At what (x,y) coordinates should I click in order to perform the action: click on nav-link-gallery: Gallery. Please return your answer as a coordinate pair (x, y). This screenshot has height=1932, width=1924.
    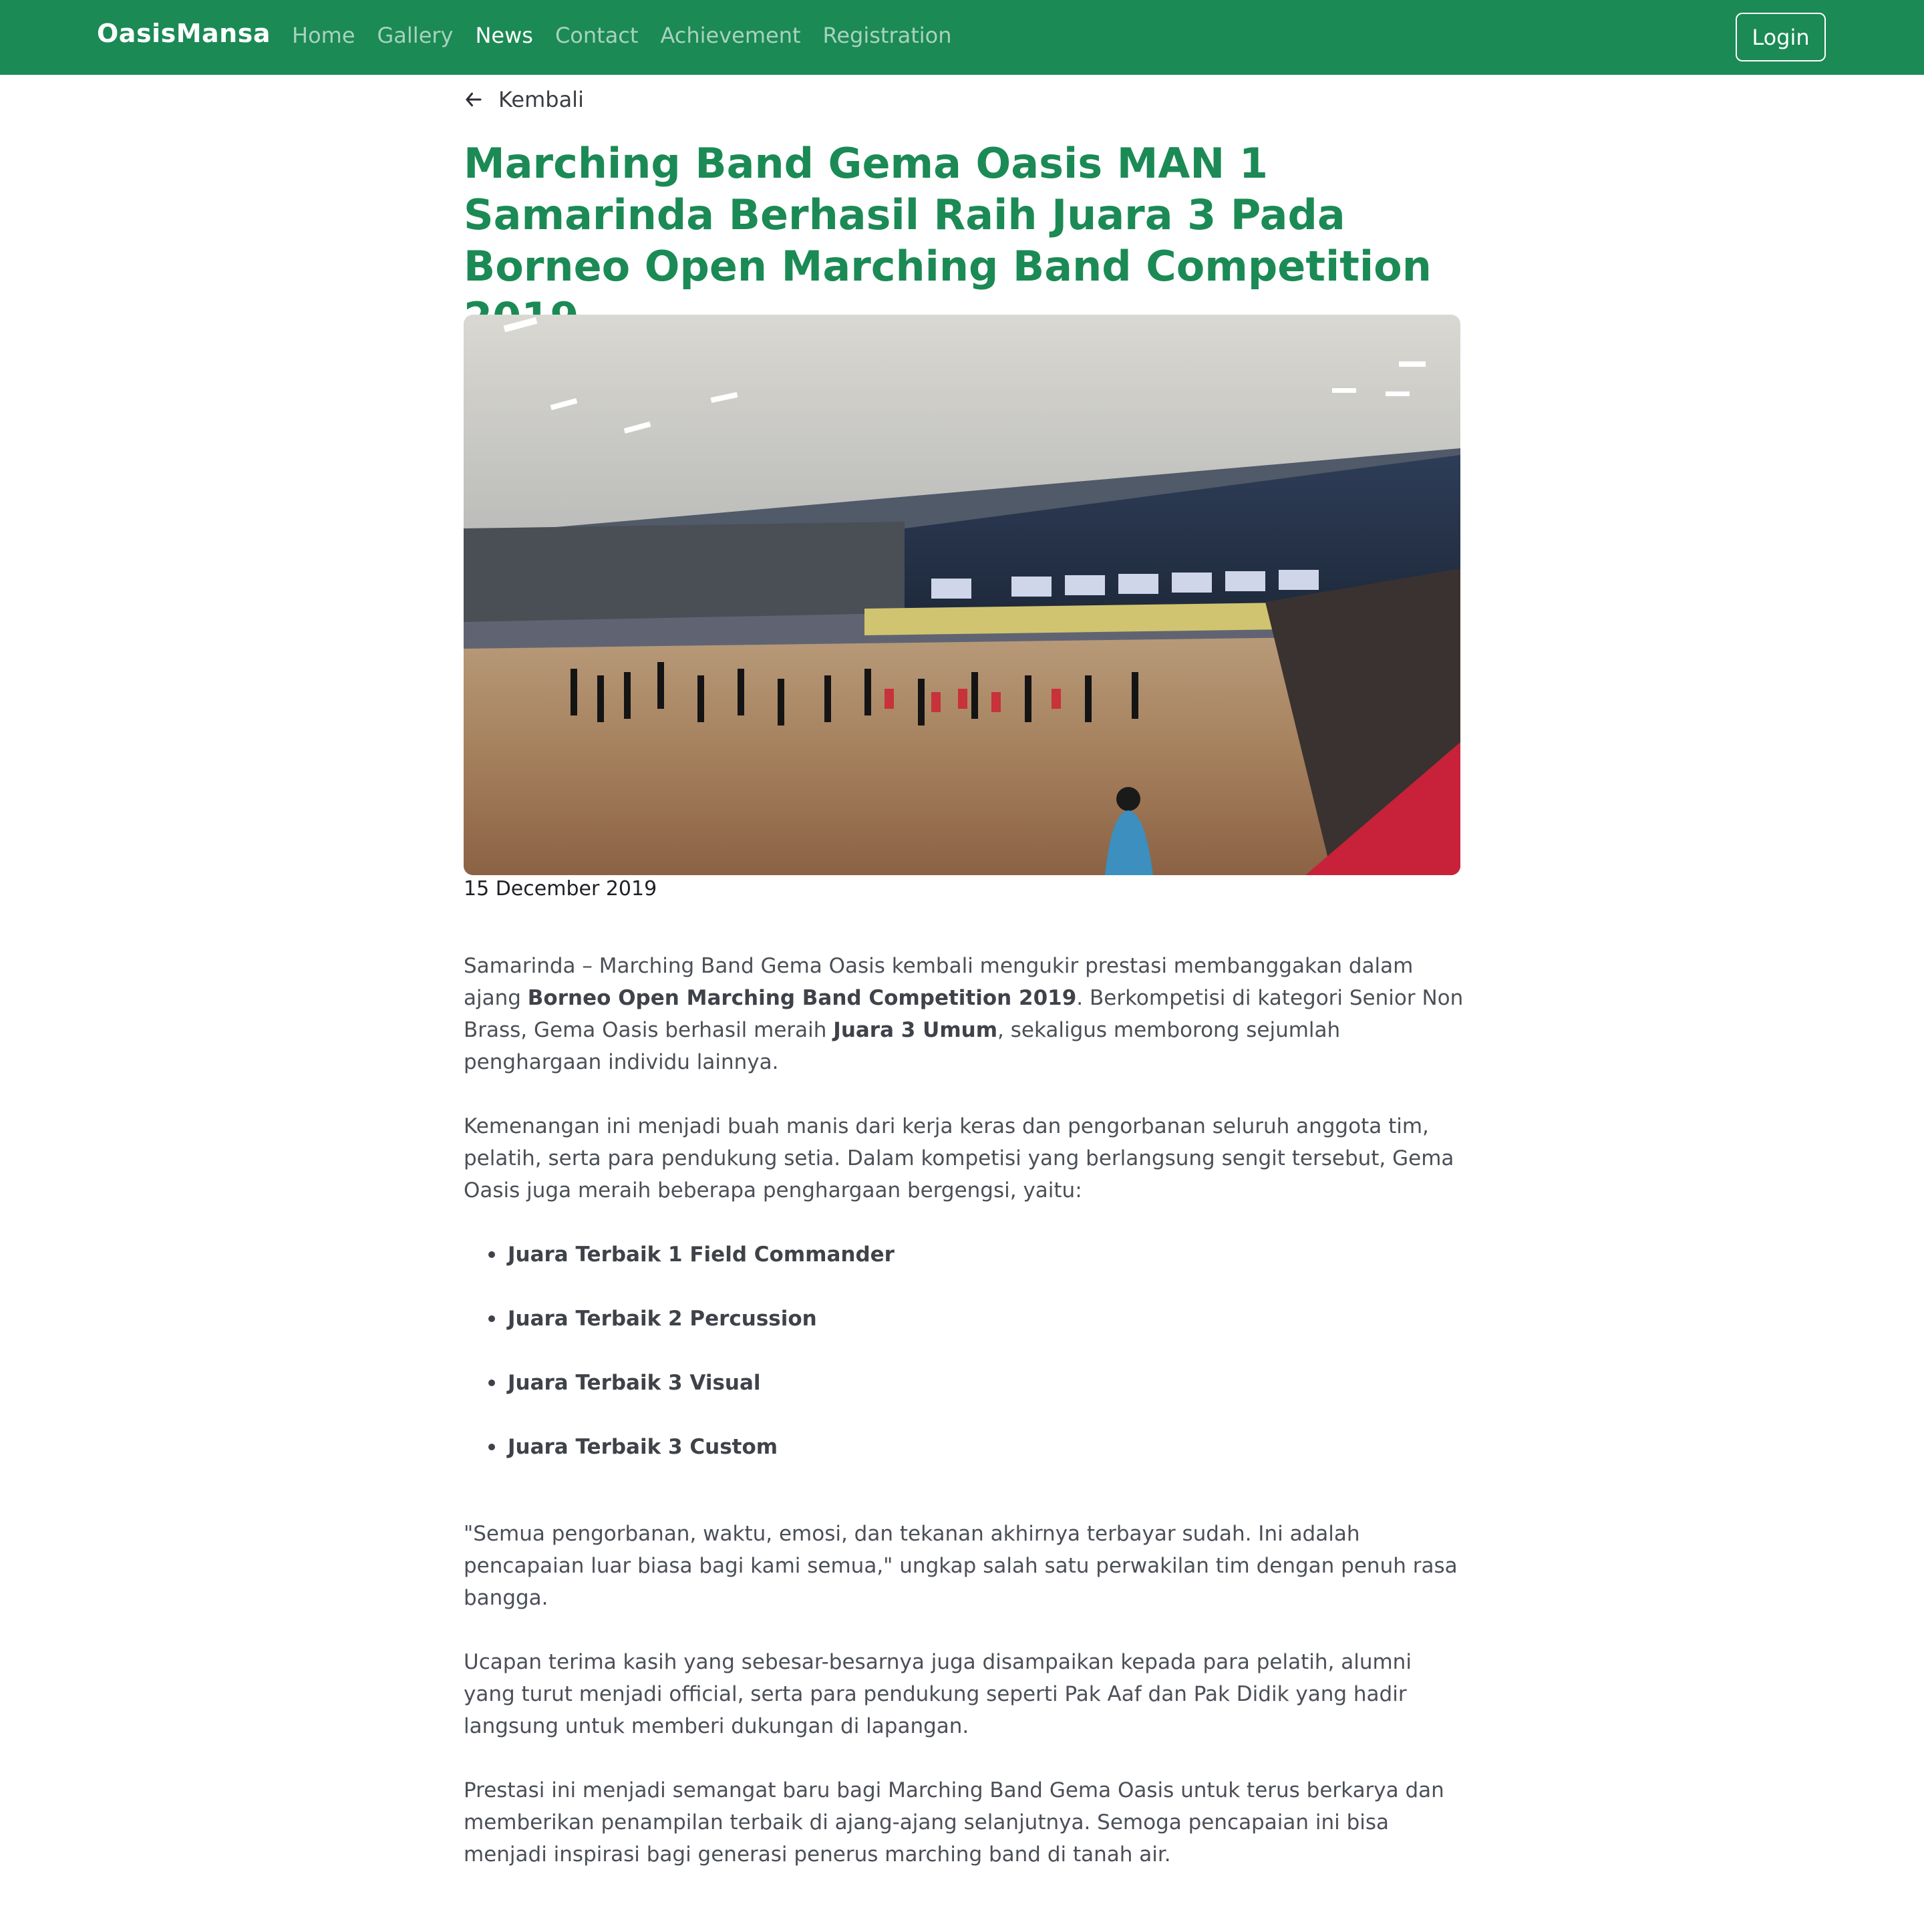
    Looking at the image, I should click on (415, 35).